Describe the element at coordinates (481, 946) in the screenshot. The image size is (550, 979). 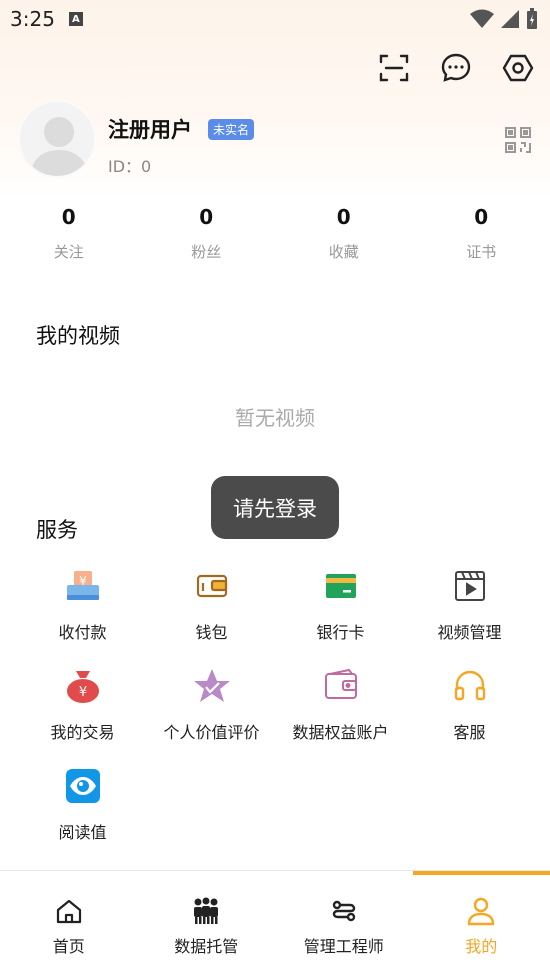
I see `nav-label: 我的` at that location.